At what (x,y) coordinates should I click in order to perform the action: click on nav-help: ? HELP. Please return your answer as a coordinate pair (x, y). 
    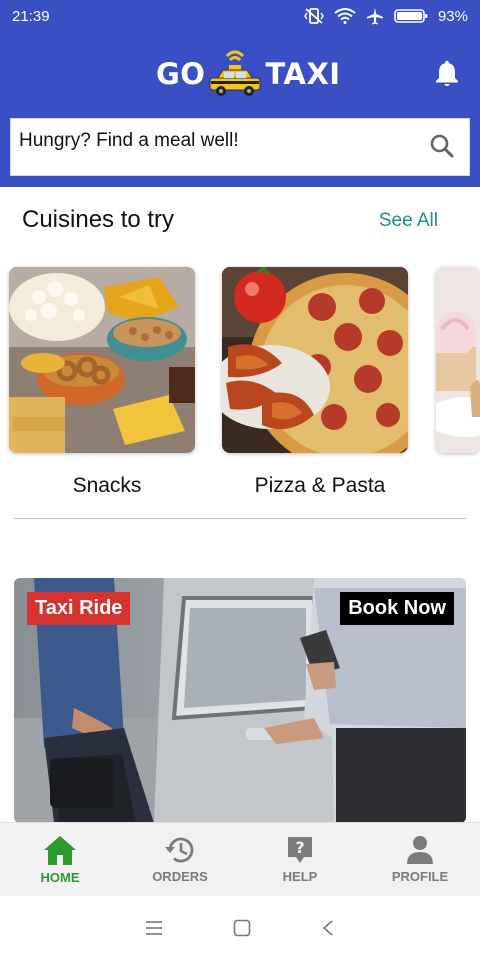
    Looking at the image, I should click on (300, 859).